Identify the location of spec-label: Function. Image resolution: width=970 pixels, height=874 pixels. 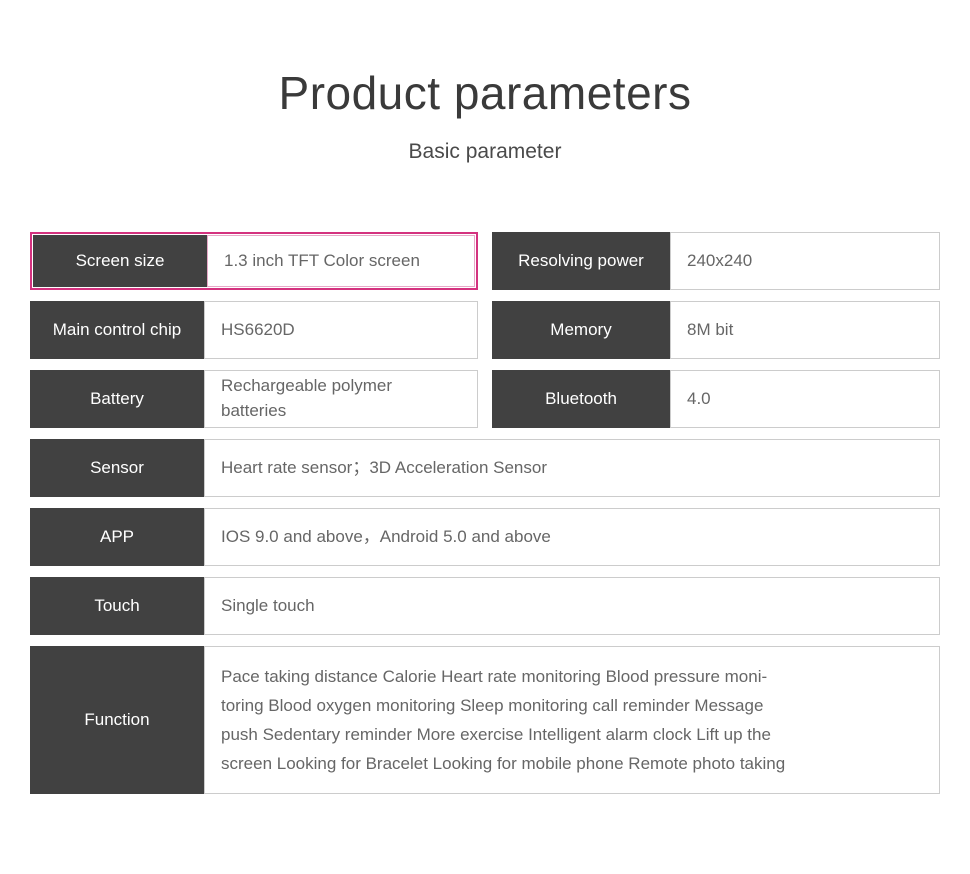
(117, 720).